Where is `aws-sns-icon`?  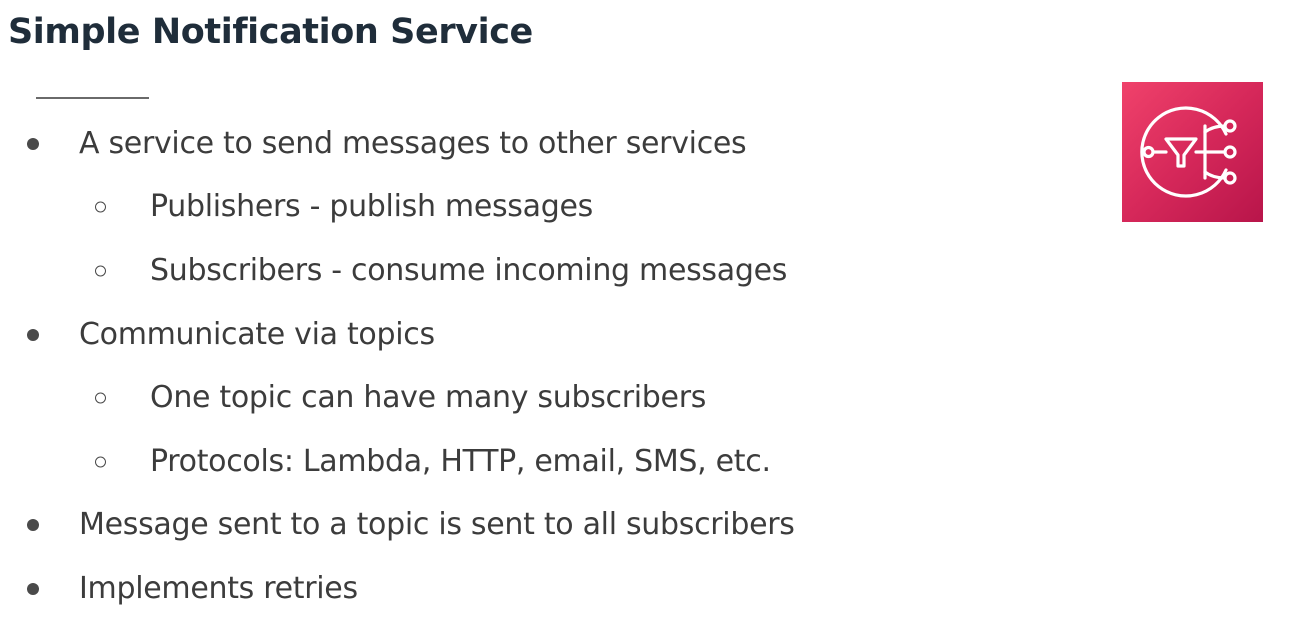 aws-sns-icon is located at coordinates (1192, 152).